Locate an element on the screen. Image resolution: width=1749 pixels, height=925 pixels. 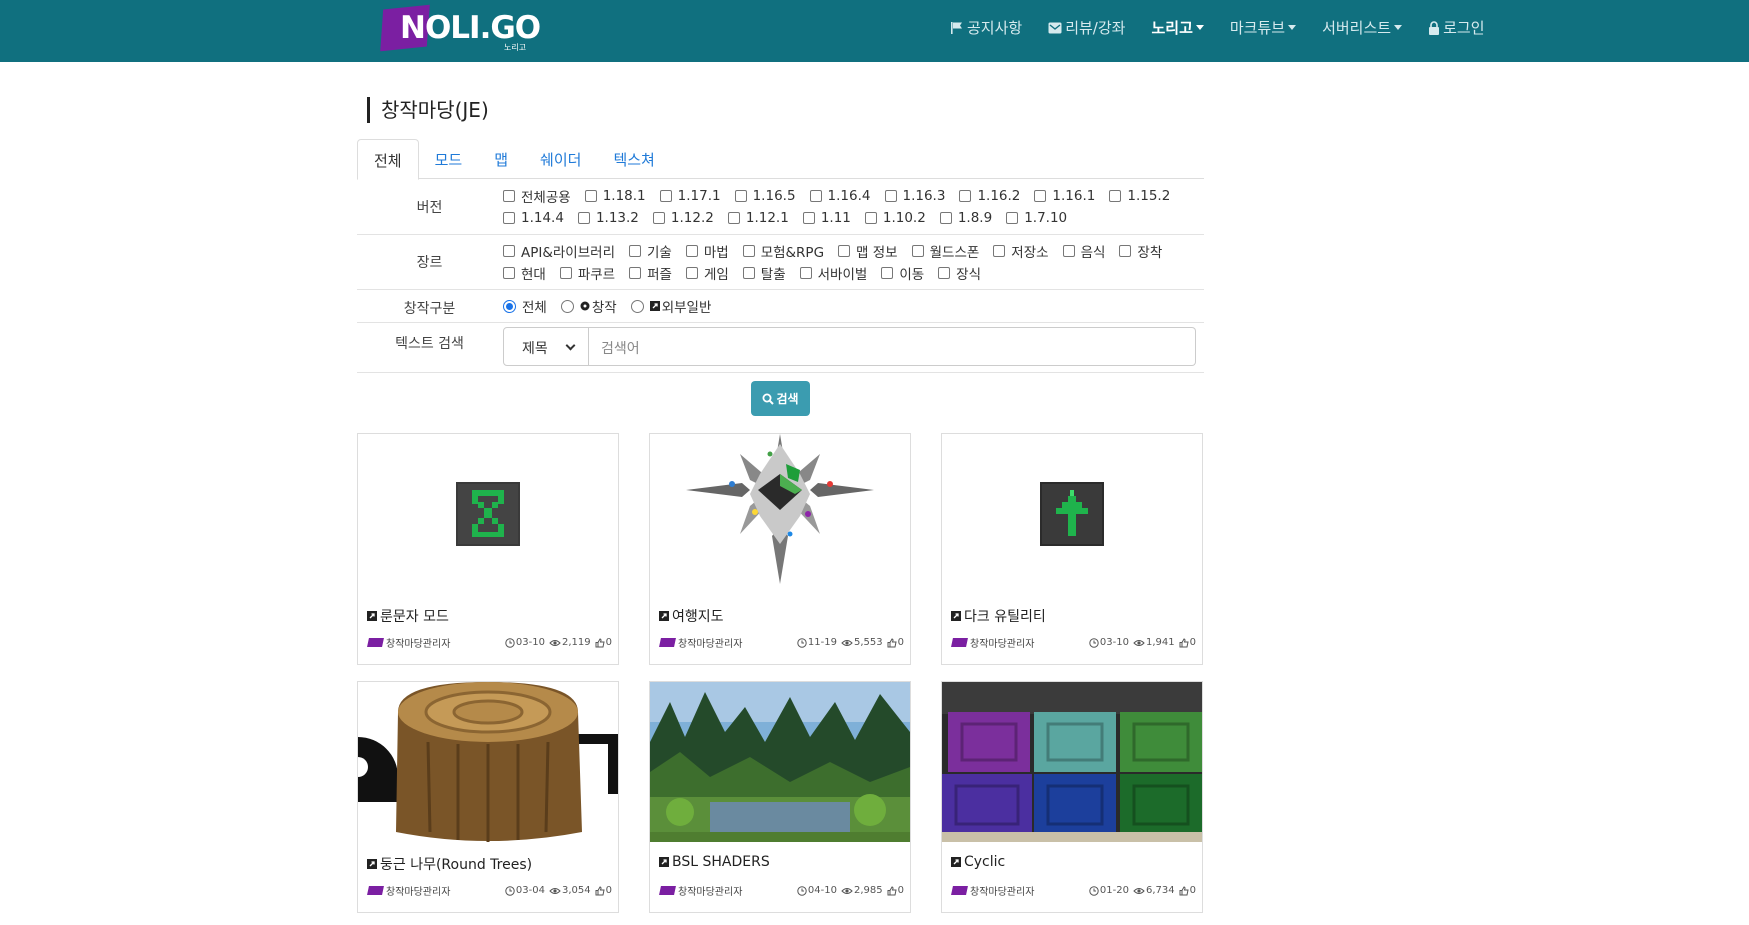
genre-option: 서바이벌 is located at coordinates (833, 273).